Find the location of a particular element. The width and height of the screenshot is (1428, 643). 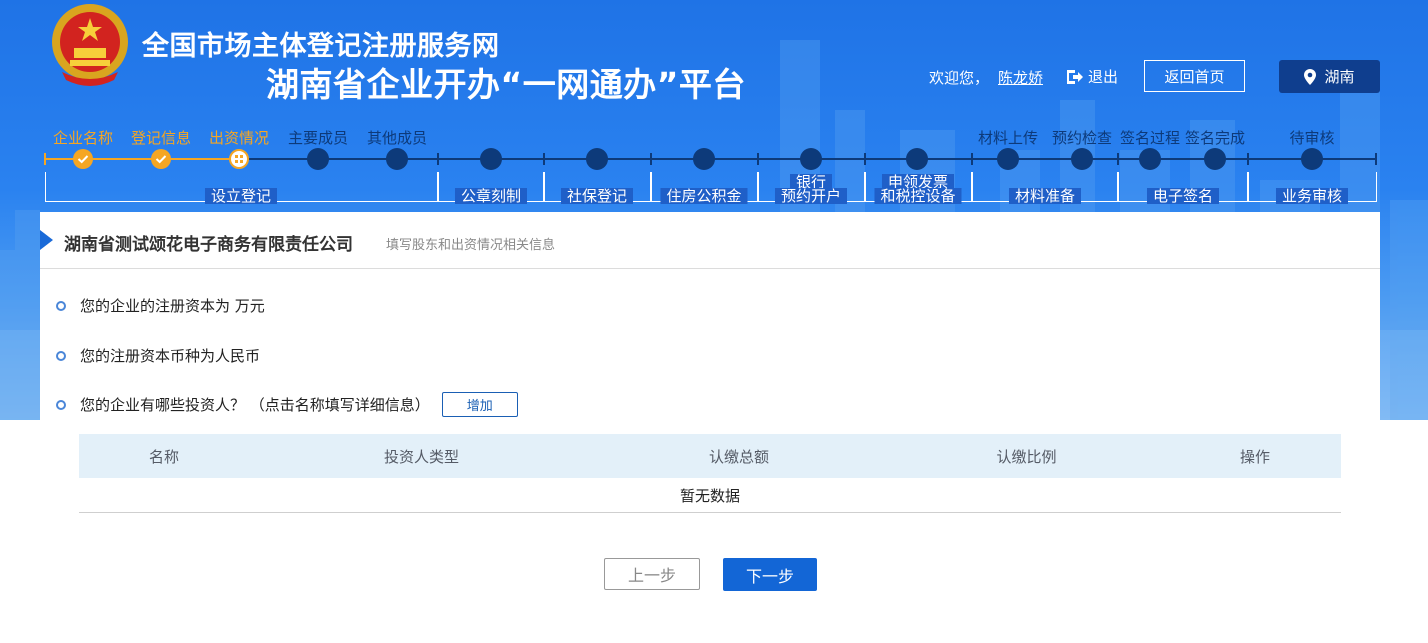

investor-table: 名称 投资人类型 认缴总额 认缴比例 操作 暂无数据 is located at coordinates (710, 473).